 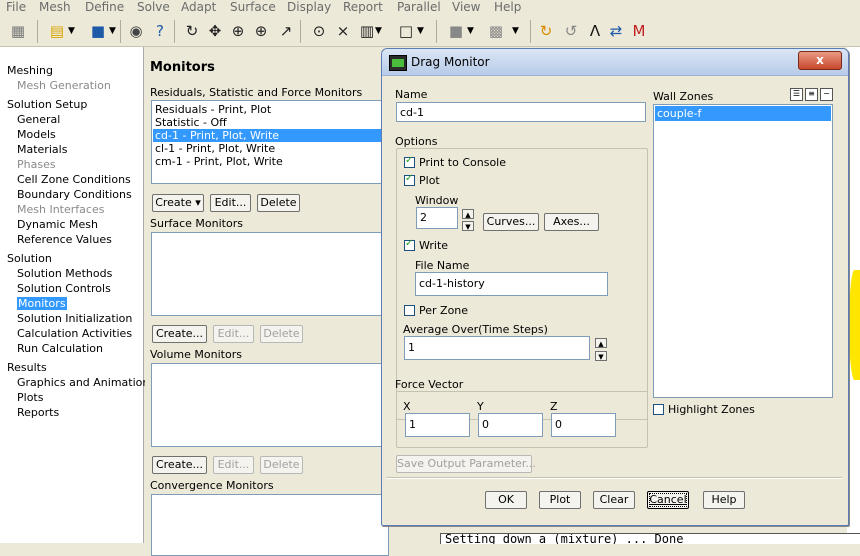 What do you see at coordinates (271, 109) in the screenshot?
I see `list-item: Residuals - Print, Plot` at bounding box center [271, 109].